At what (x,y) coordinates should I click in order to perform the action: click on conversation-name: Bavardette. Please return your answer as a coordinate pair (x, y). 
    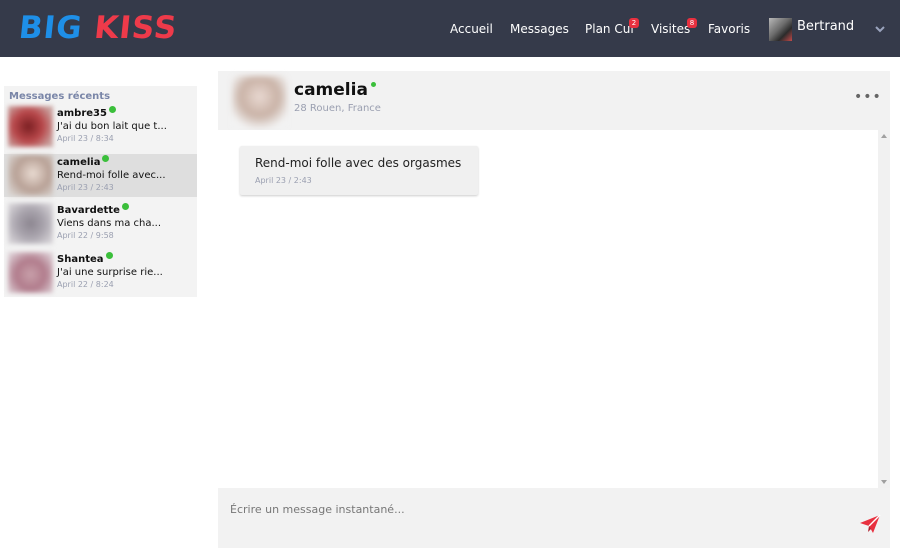
    Looking at the image, I should click on (93, 209).